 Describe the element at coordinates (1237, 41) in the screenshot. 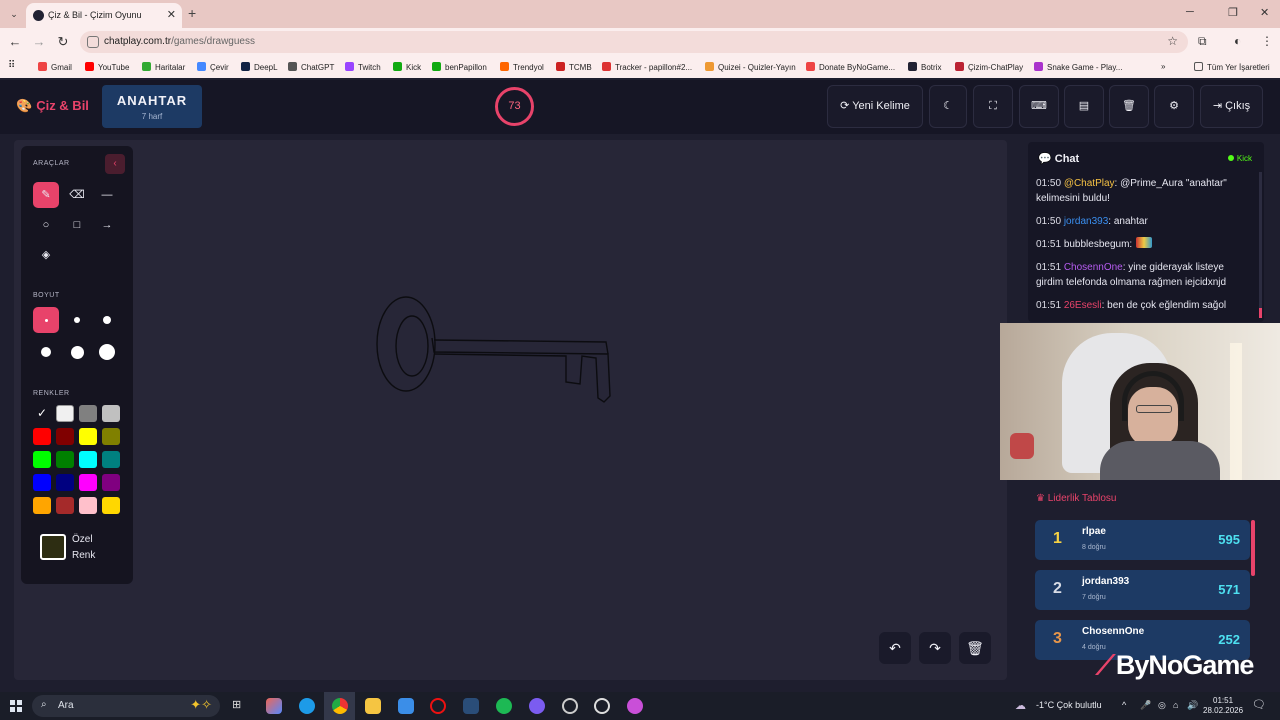

I see `profile-icon: ◐` at that location.